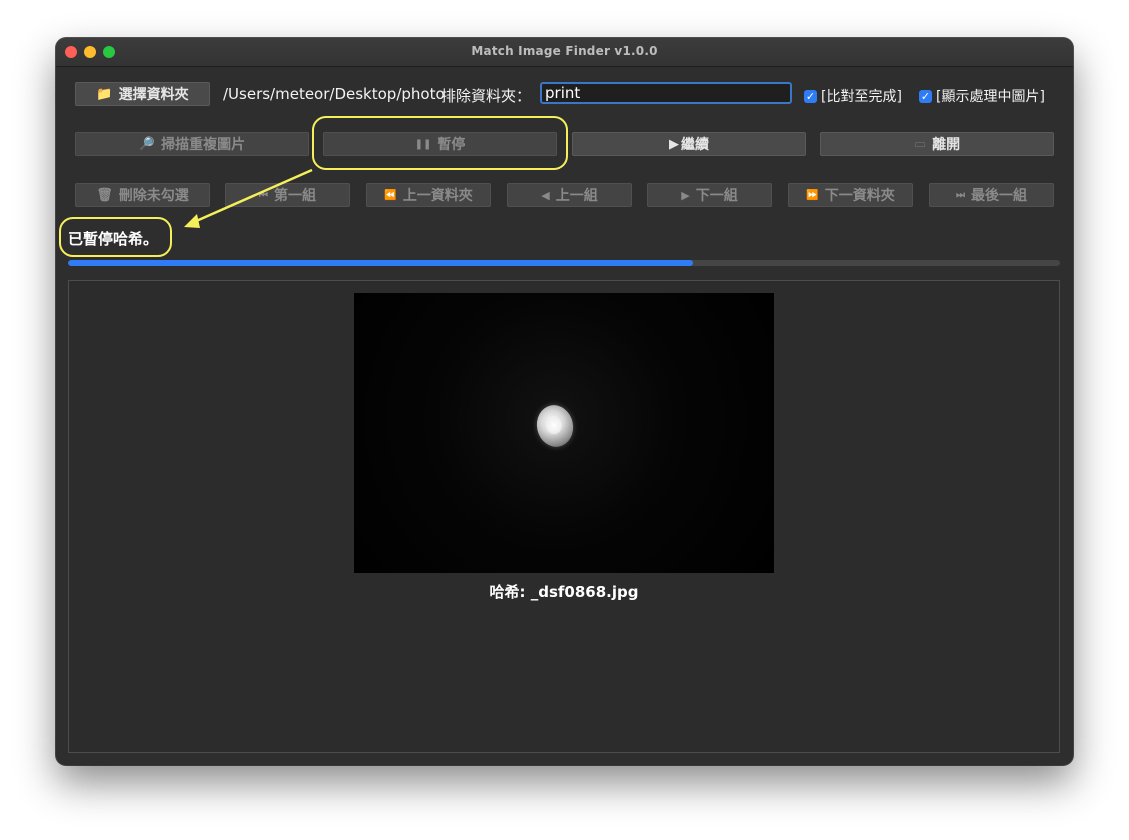  Describe the element at coordinates (390, 195) in the screenshot. I see `rewind-icon: ⏪` at that location.